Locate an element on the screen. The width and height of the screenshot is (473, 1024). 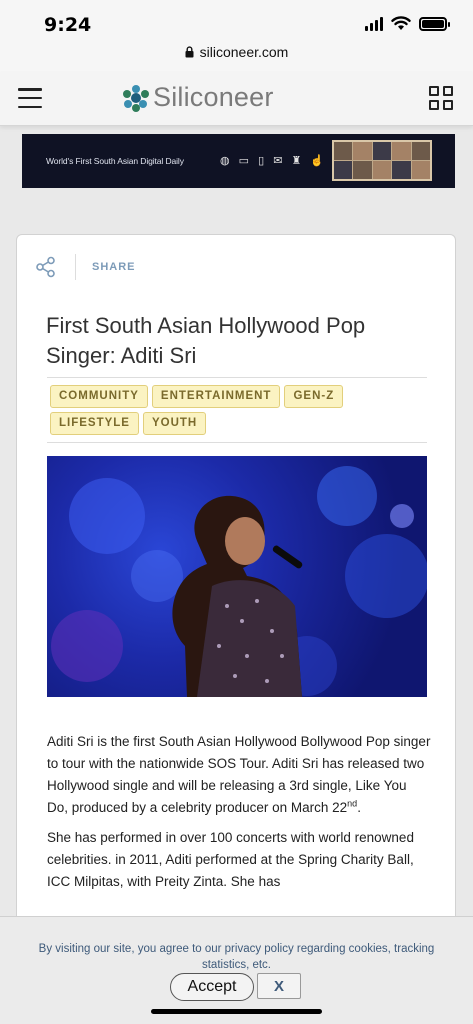
share-row: SHARE is located at coordinates (85, 267).